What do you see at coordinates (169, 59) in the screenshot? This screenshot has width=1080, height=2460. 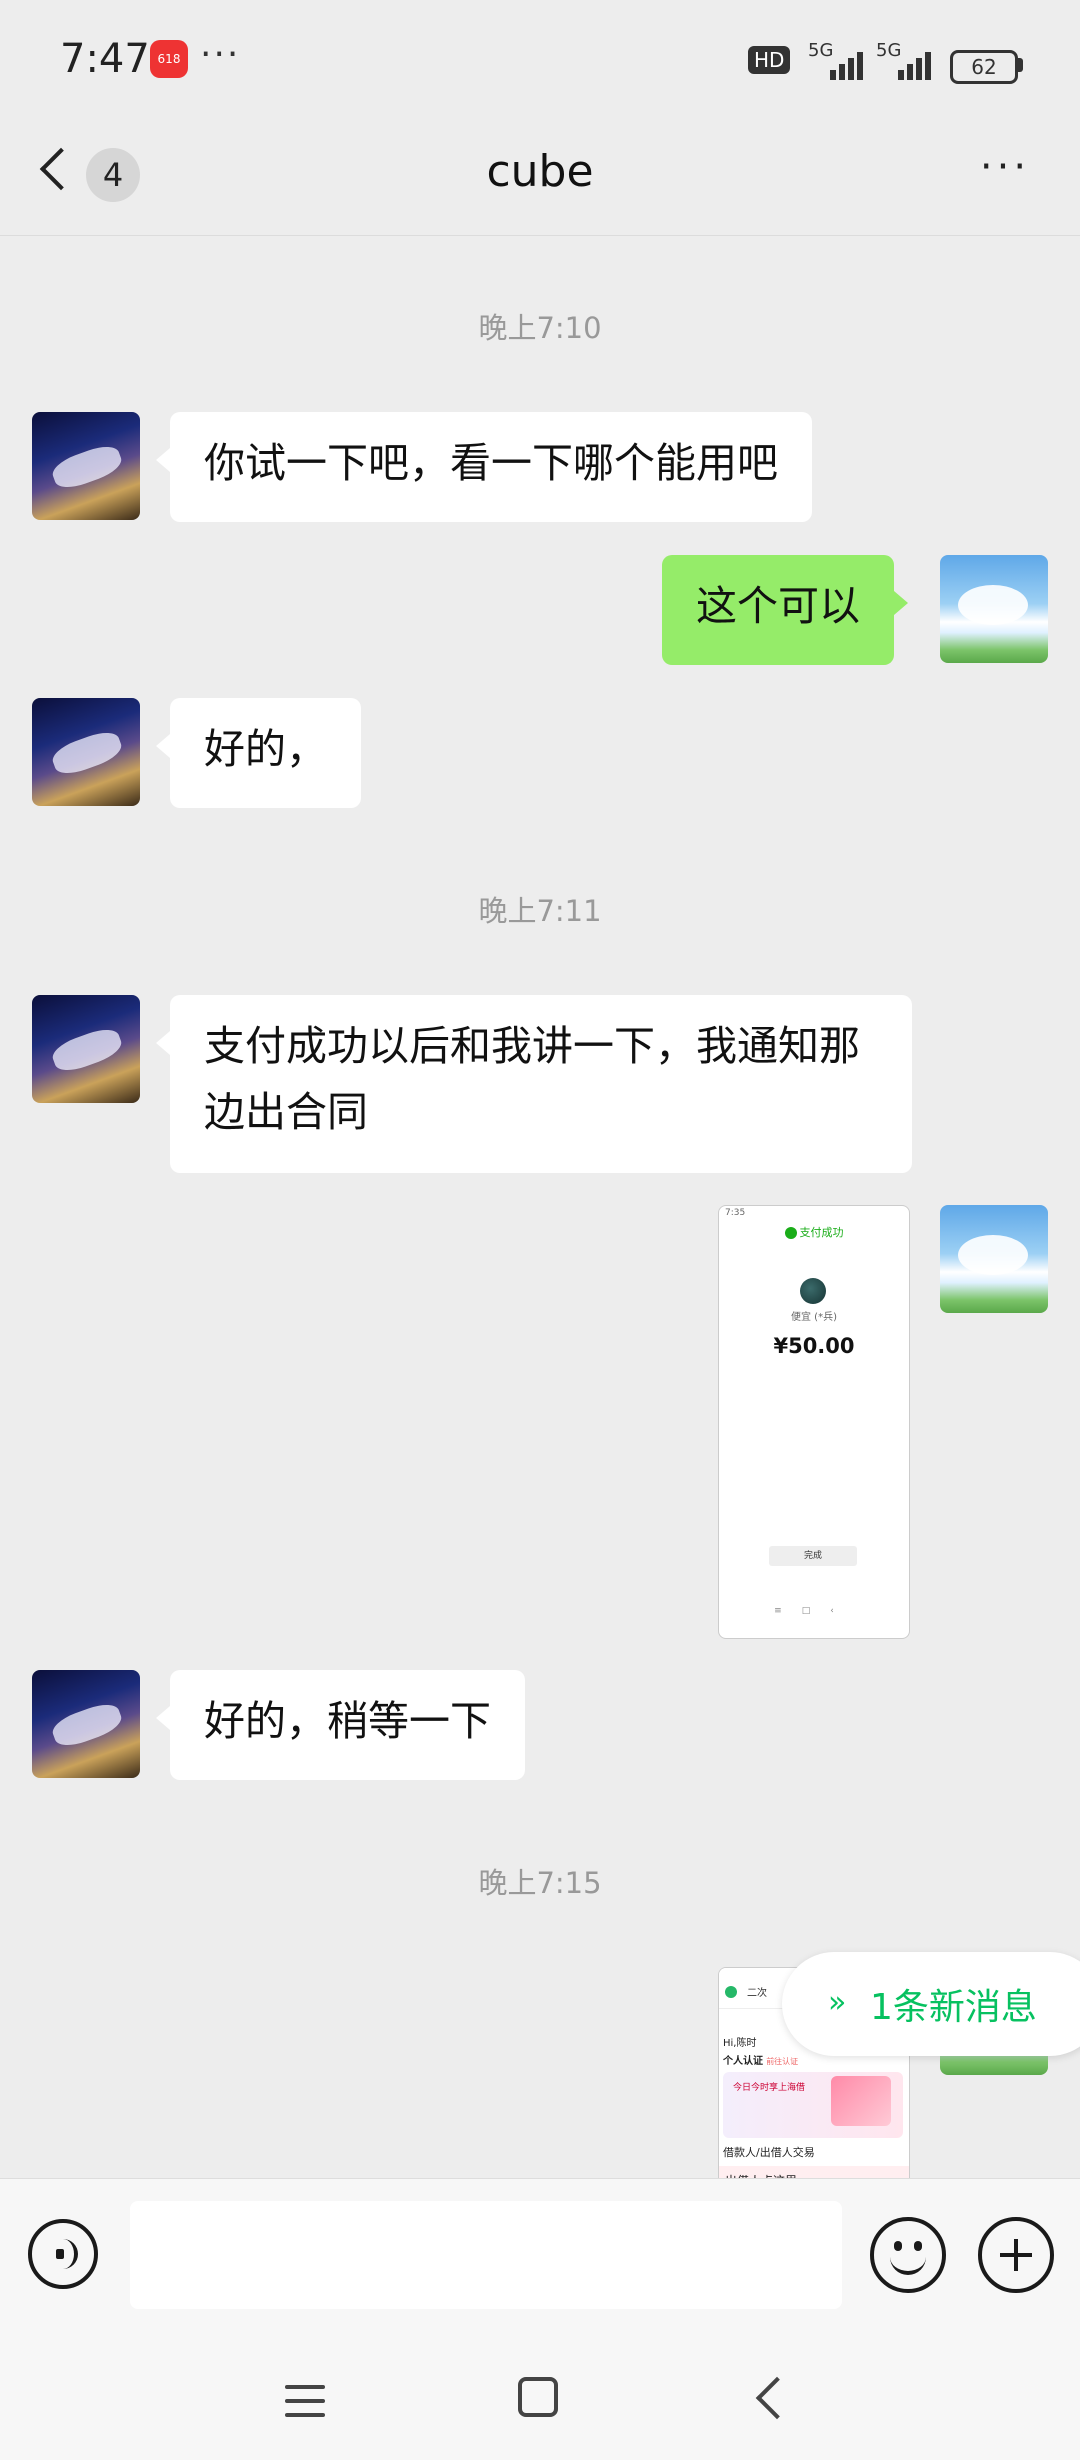 I see `shopping-app-icon: 618` at bounding box center [169, 59].